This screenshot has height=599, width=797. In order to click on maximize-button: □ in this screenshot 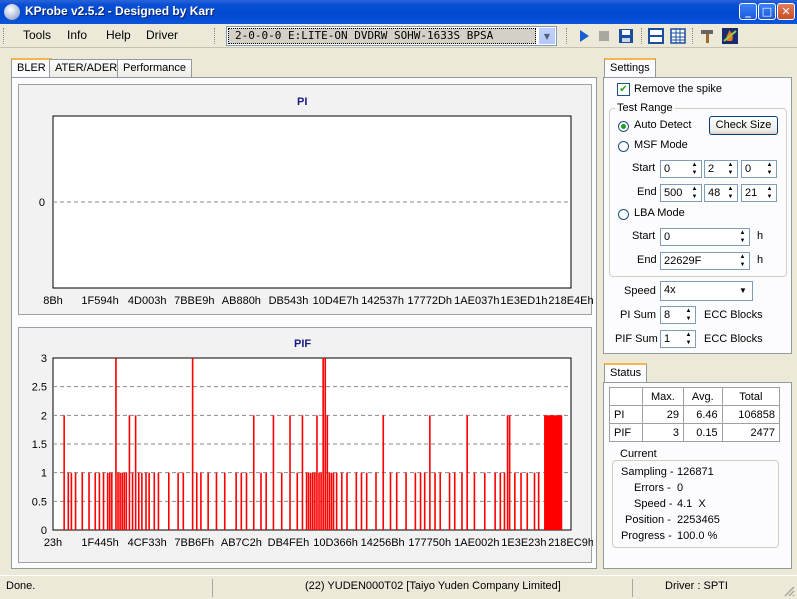, I will do `click(767, 11)`.